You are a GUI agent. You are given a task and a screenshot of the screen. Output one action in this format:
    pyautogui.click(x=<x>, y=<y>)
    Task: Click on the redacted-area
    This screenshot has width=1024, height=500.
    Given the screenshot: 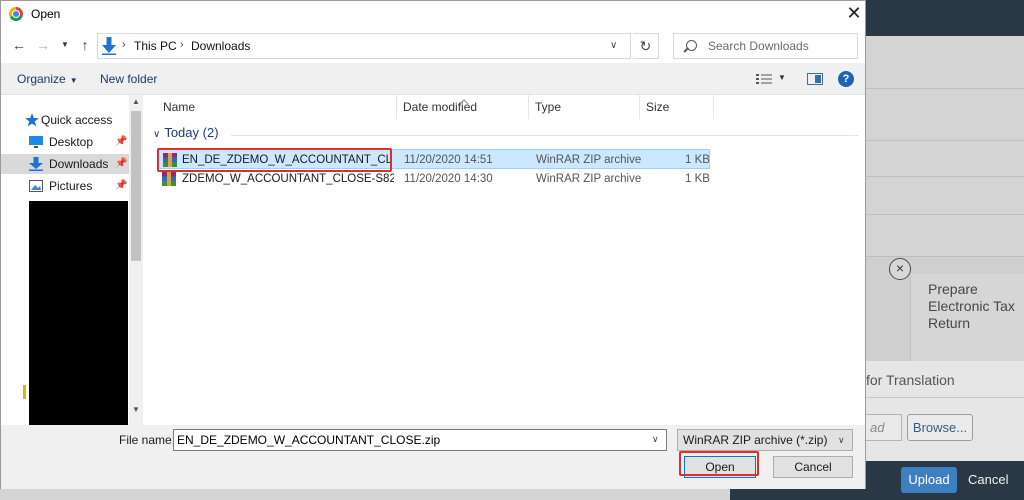 What is the action you would take?
    pyautogui.click(x=78, y=313)
    